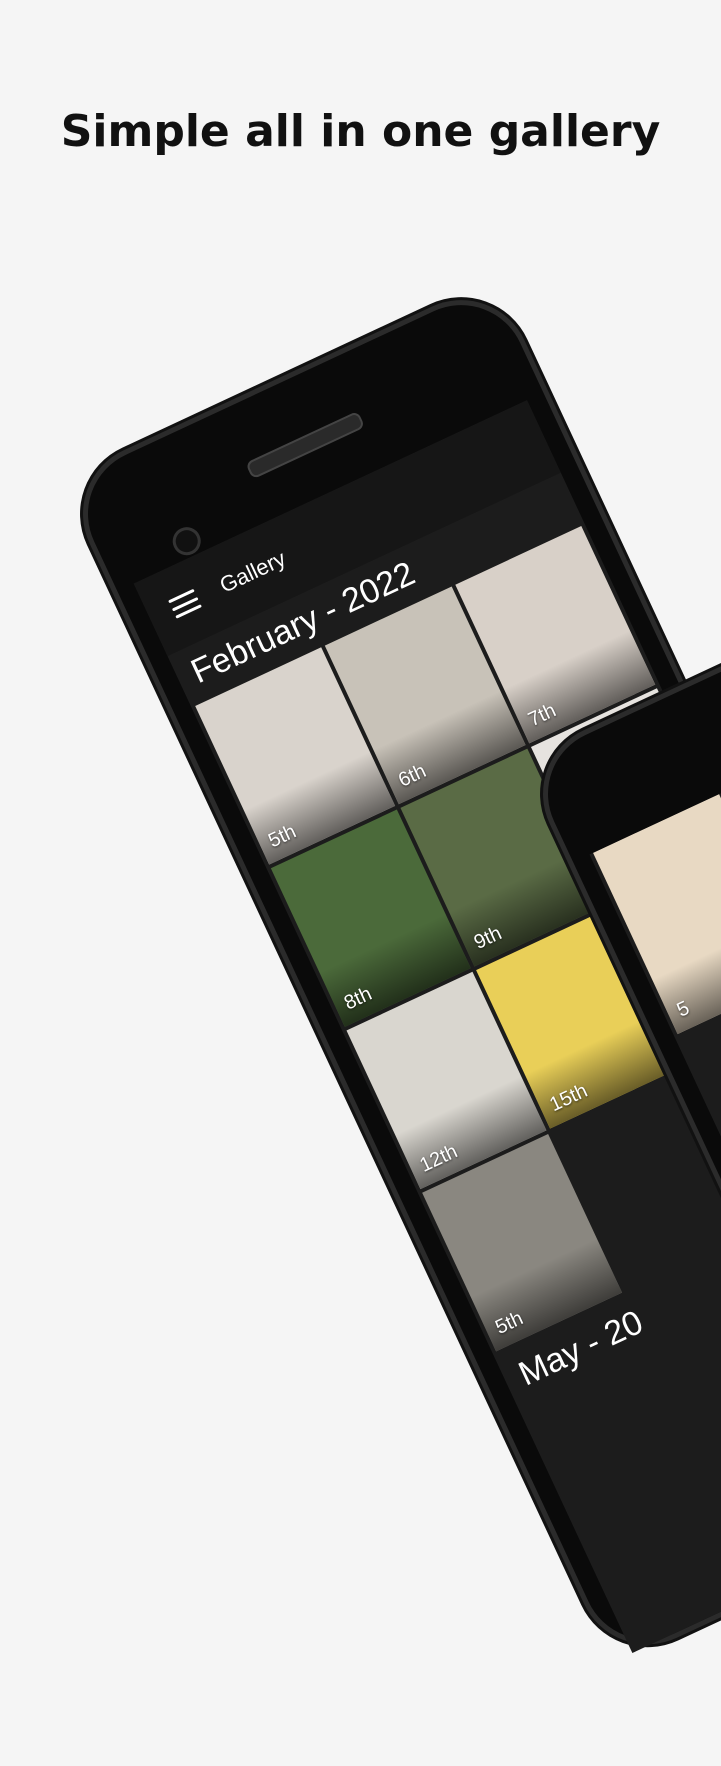 This screenshot has height=1766, width=721. Describe the element at coordinates (658, 1509) in the screenshot. I see `zoom-controls: − +` at that location.